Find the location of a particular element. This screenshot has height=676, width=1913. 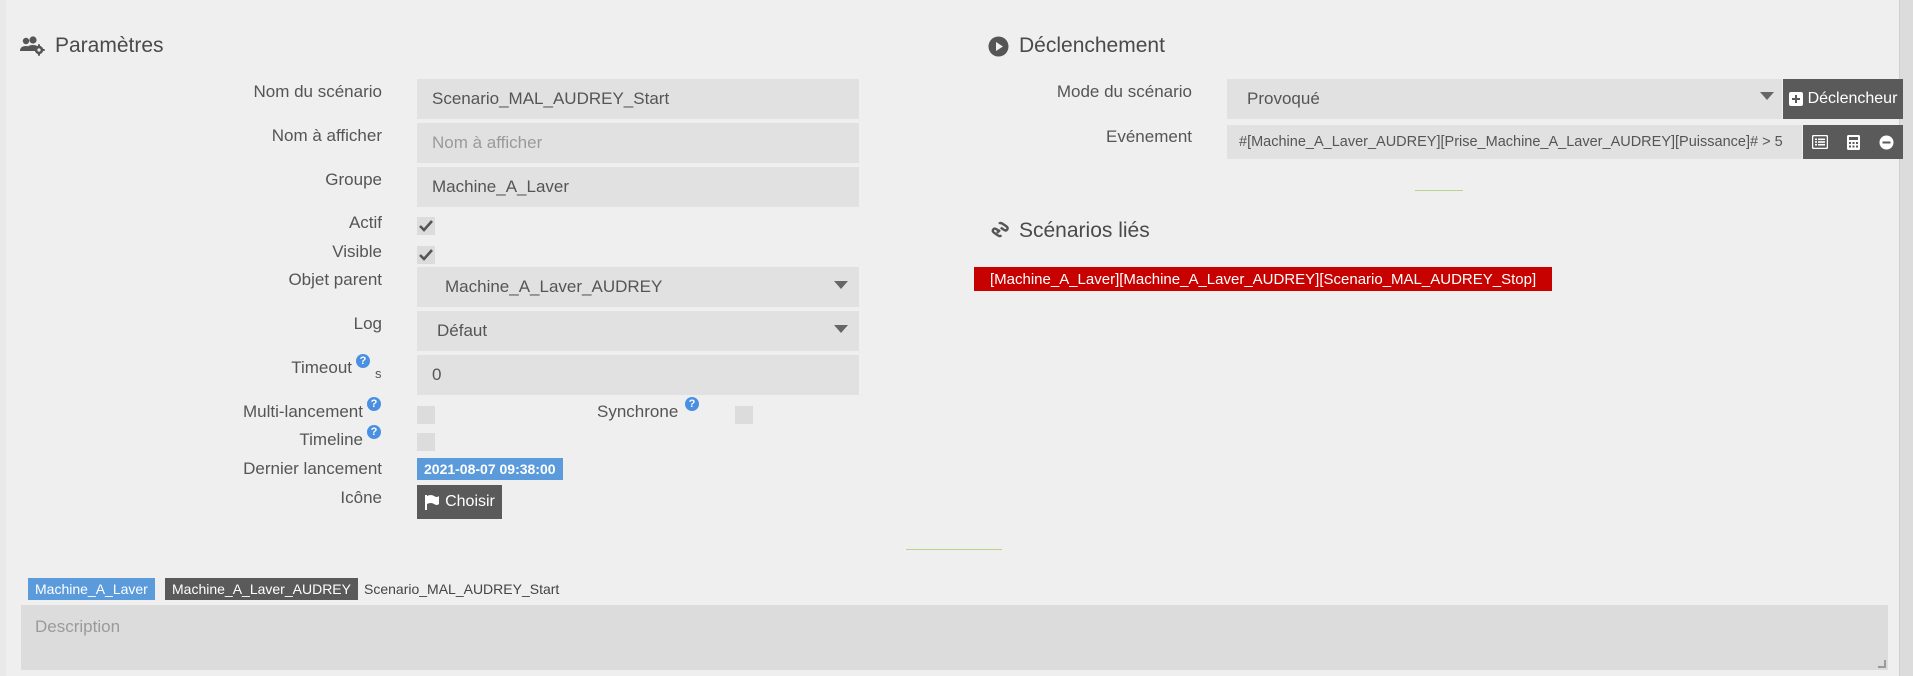

parent-object-select: Machine_A_Laver_AUDREY is located at coordinates (638, 287).